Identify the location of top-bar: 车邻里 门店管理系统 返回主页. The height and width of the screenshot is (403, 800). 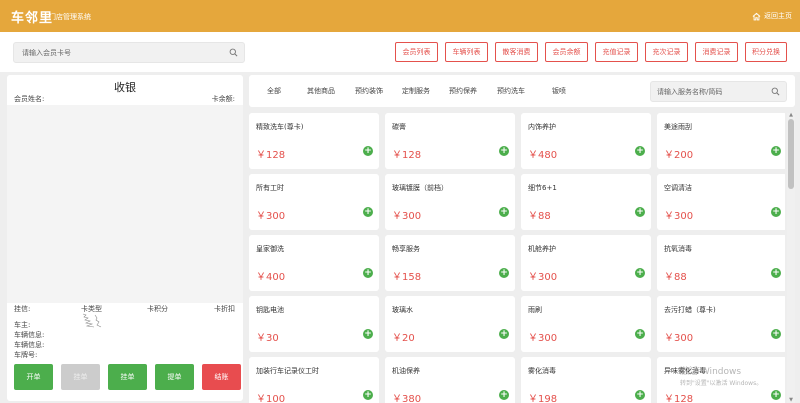
(400, 16).